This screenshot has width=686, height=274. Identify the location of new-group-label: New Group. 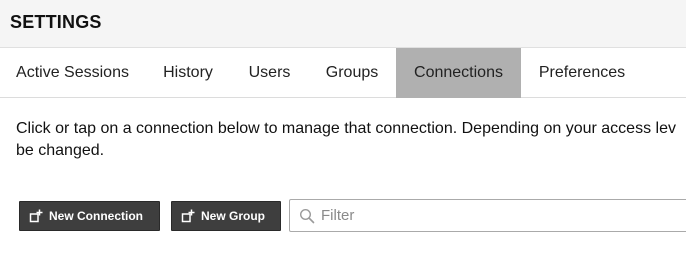
(233, 216).